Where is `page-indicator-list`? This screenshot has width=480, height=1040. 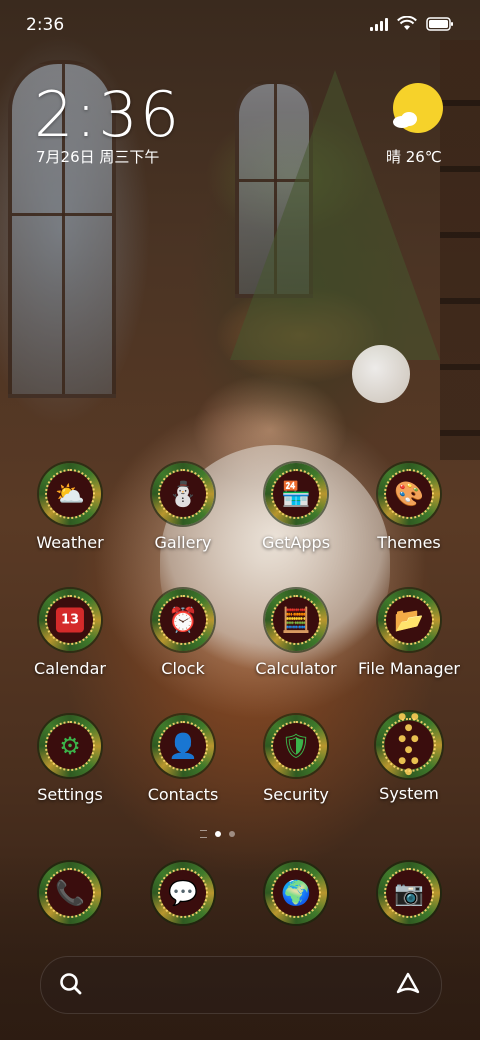
page-indicator-list is located at coordinates (203, 834).